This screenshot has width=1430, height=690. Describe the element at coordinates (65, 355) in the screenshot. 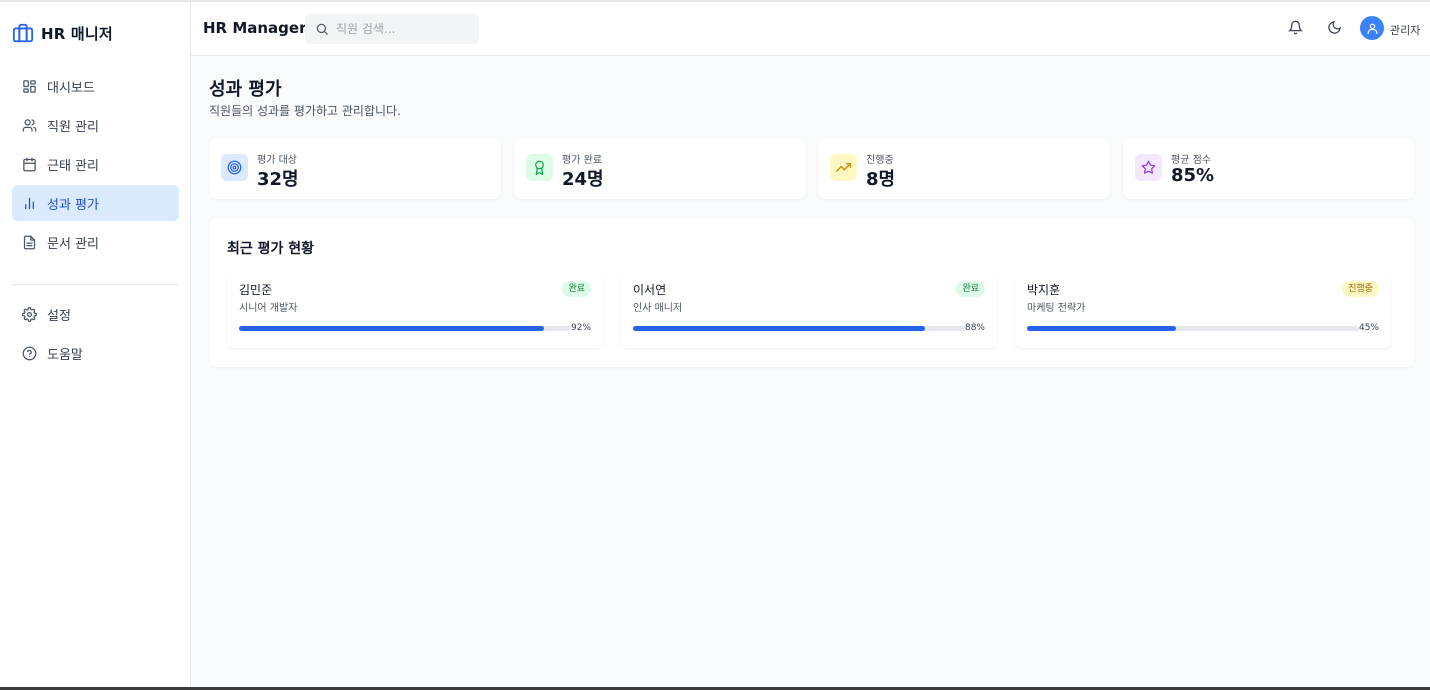

I see `sidebar-item-label: 도움말` at that location.